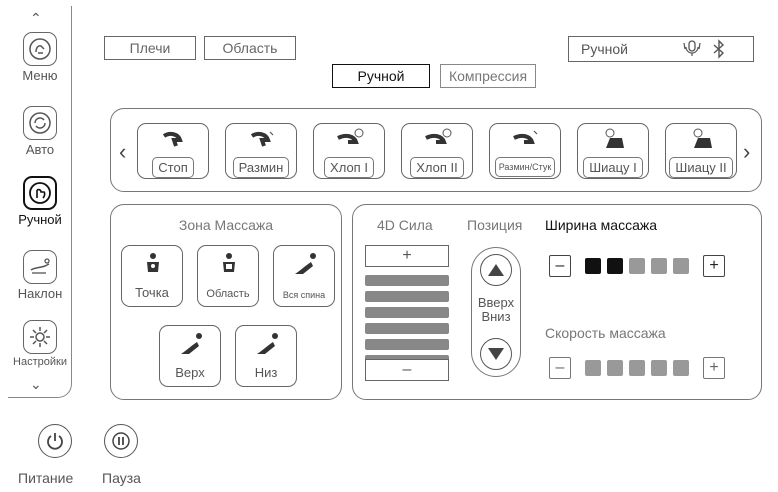 The height and width of the screenshot is (492, 778). Describe the element at coordinates (121, 478) in the screenshot. I see `pause-label: Пауза` at that location.